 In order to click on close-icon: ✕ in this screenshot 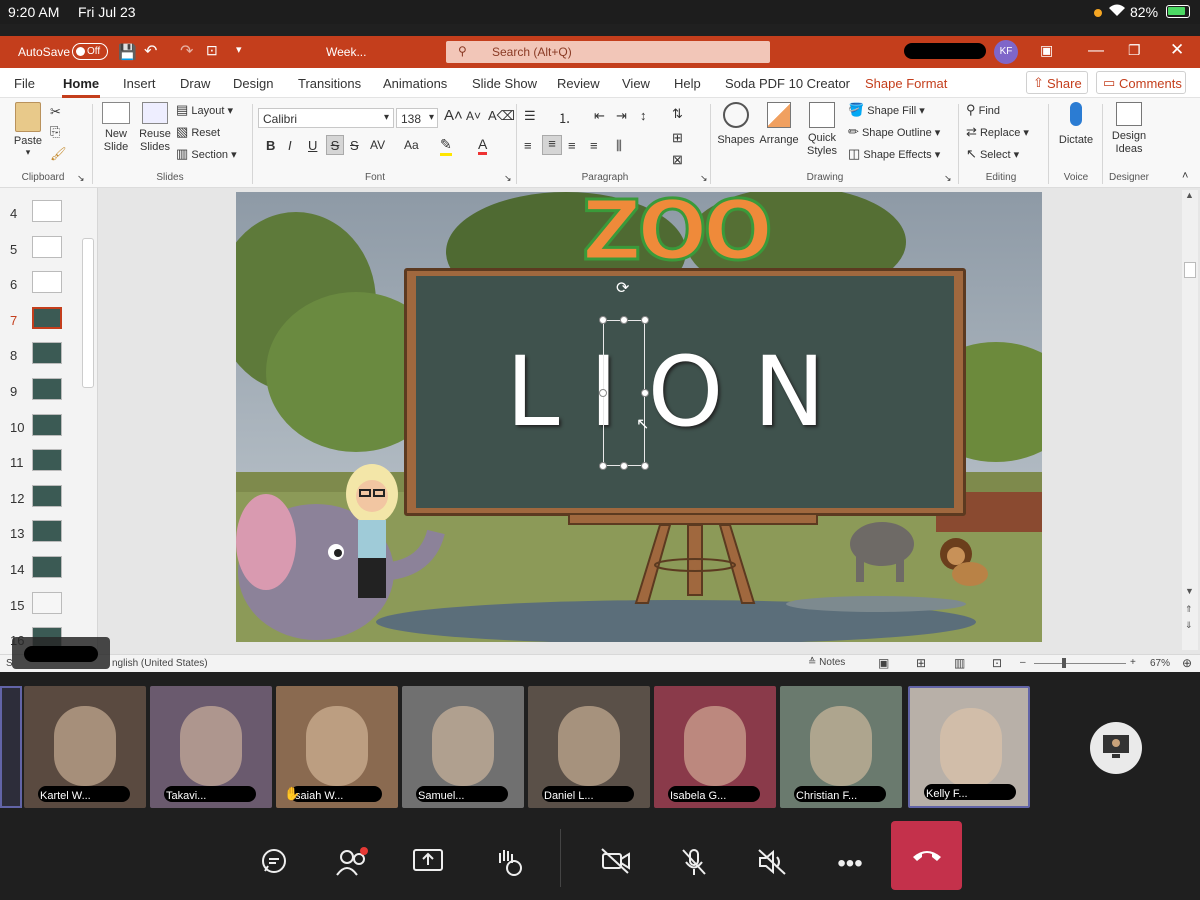, I will do `click(1177, 50)`.